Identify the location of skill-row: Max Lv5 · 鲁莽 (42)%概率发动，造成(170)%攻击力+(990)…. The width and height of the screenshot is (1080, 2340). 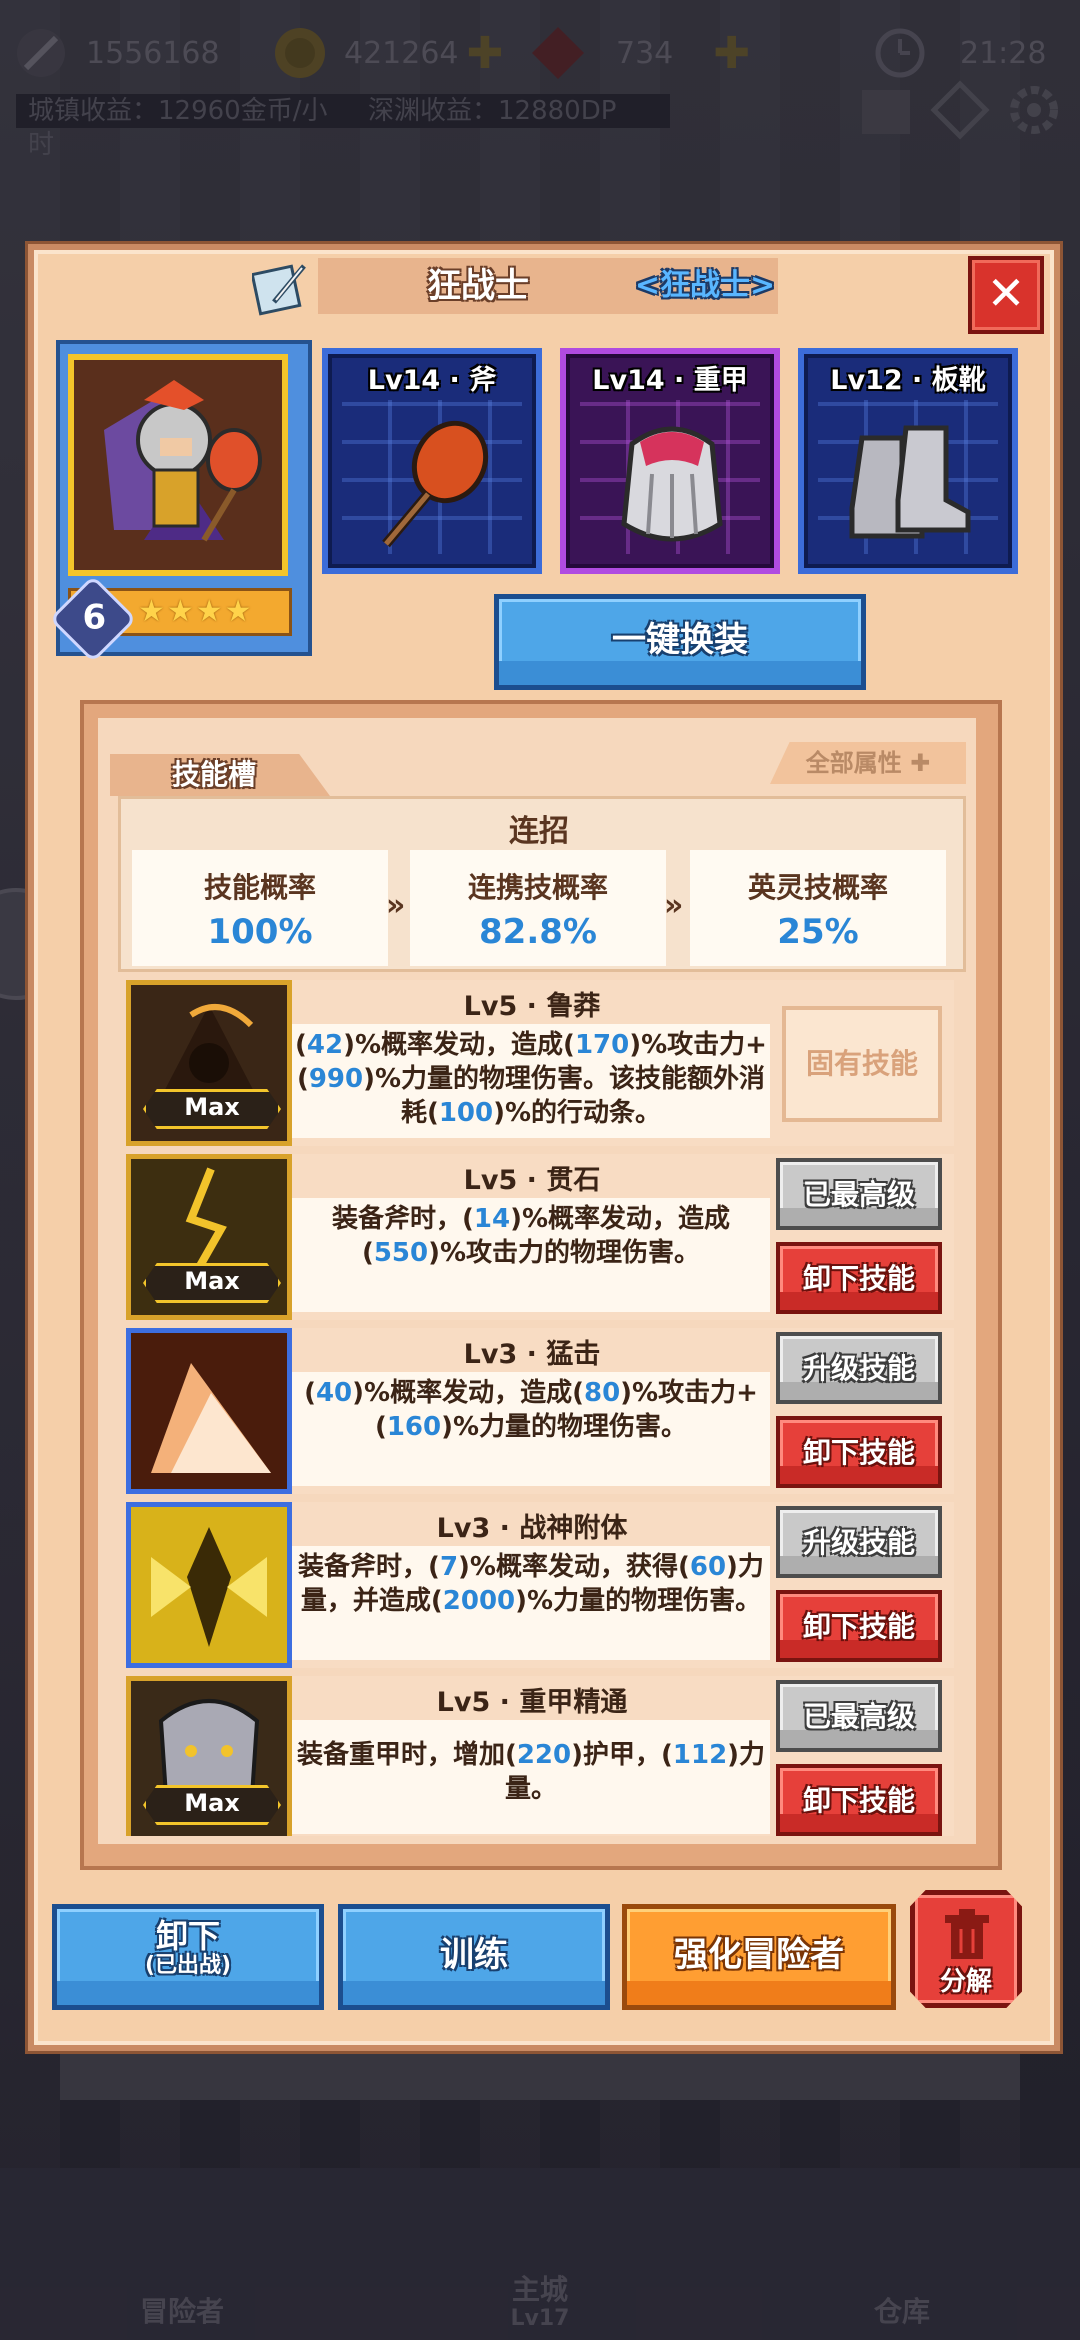
(540, 1063).